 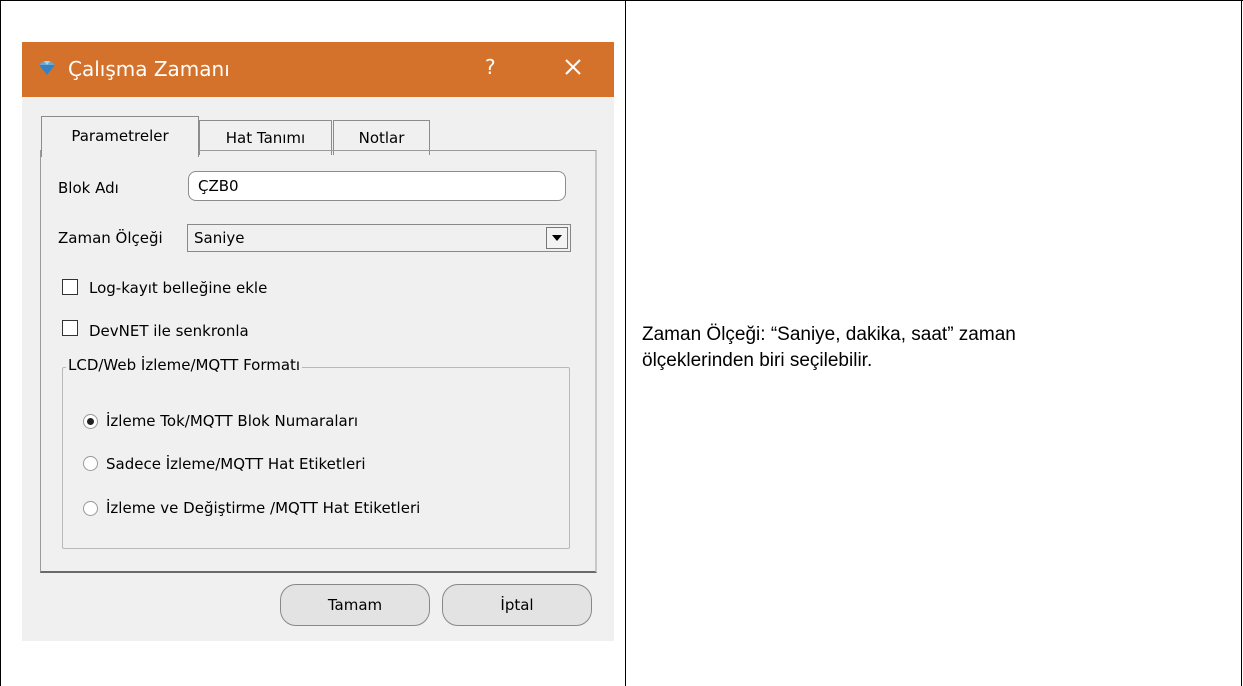 What do you see at coordinates (381, 138) in the screenshot?
I see `tab-label: Notlar` at bounding box center [381, 138].